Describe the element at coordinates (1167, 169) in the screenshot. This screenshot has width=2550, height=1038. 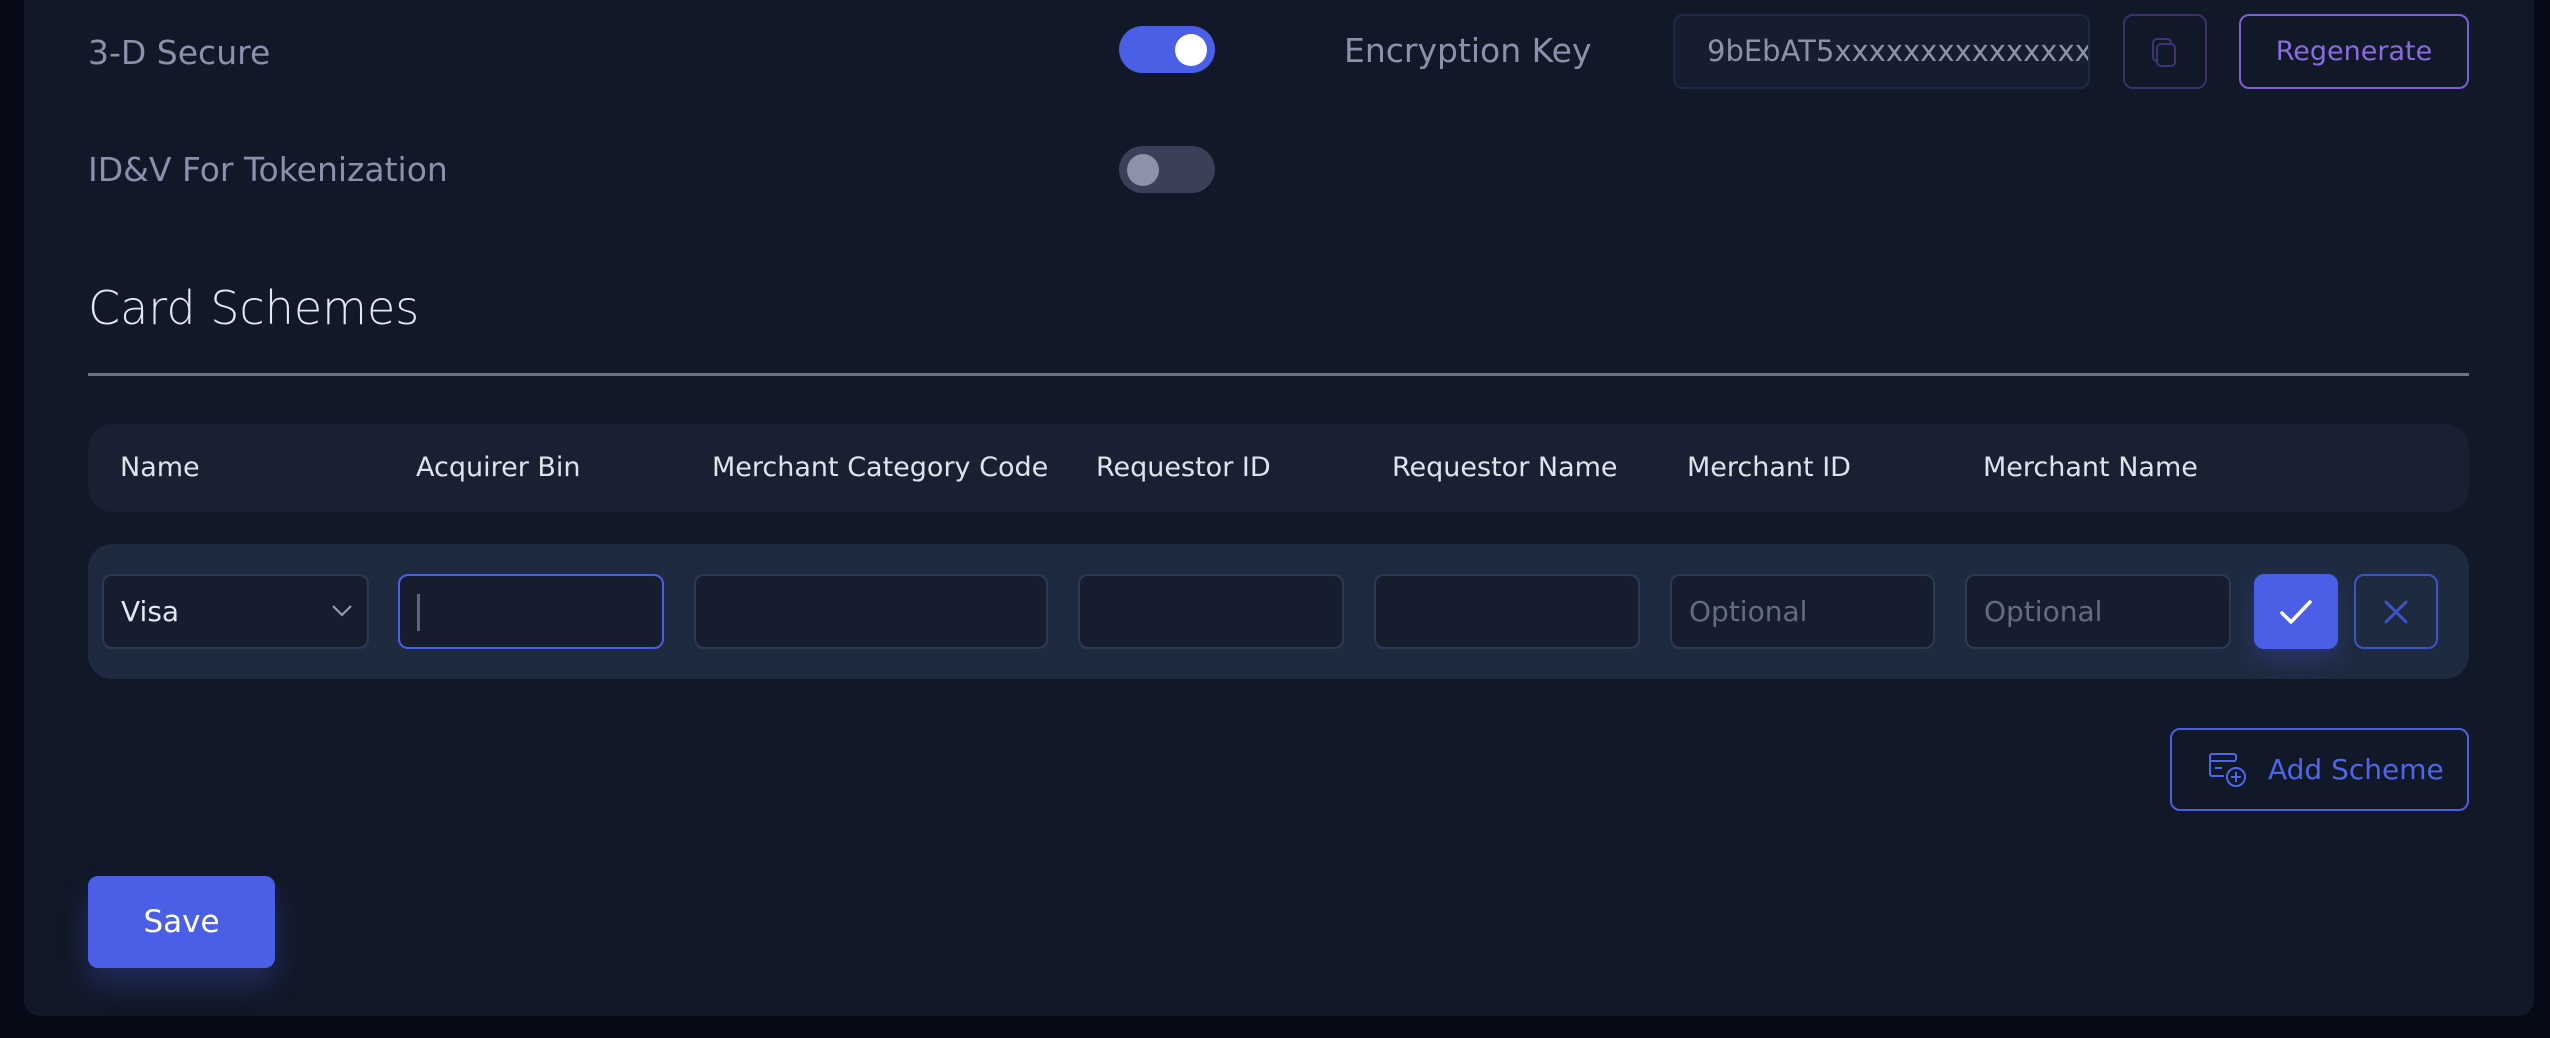
I see `idv-tokenization-toggle` at that location.